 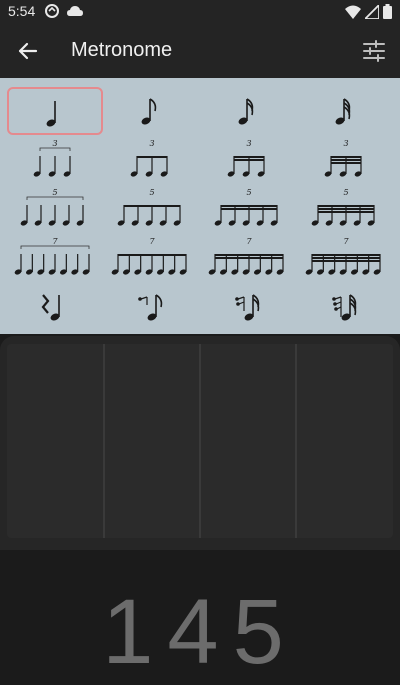 I want to click on rhythm-eighth-septuplet: 7, so click(x=152, y=258).